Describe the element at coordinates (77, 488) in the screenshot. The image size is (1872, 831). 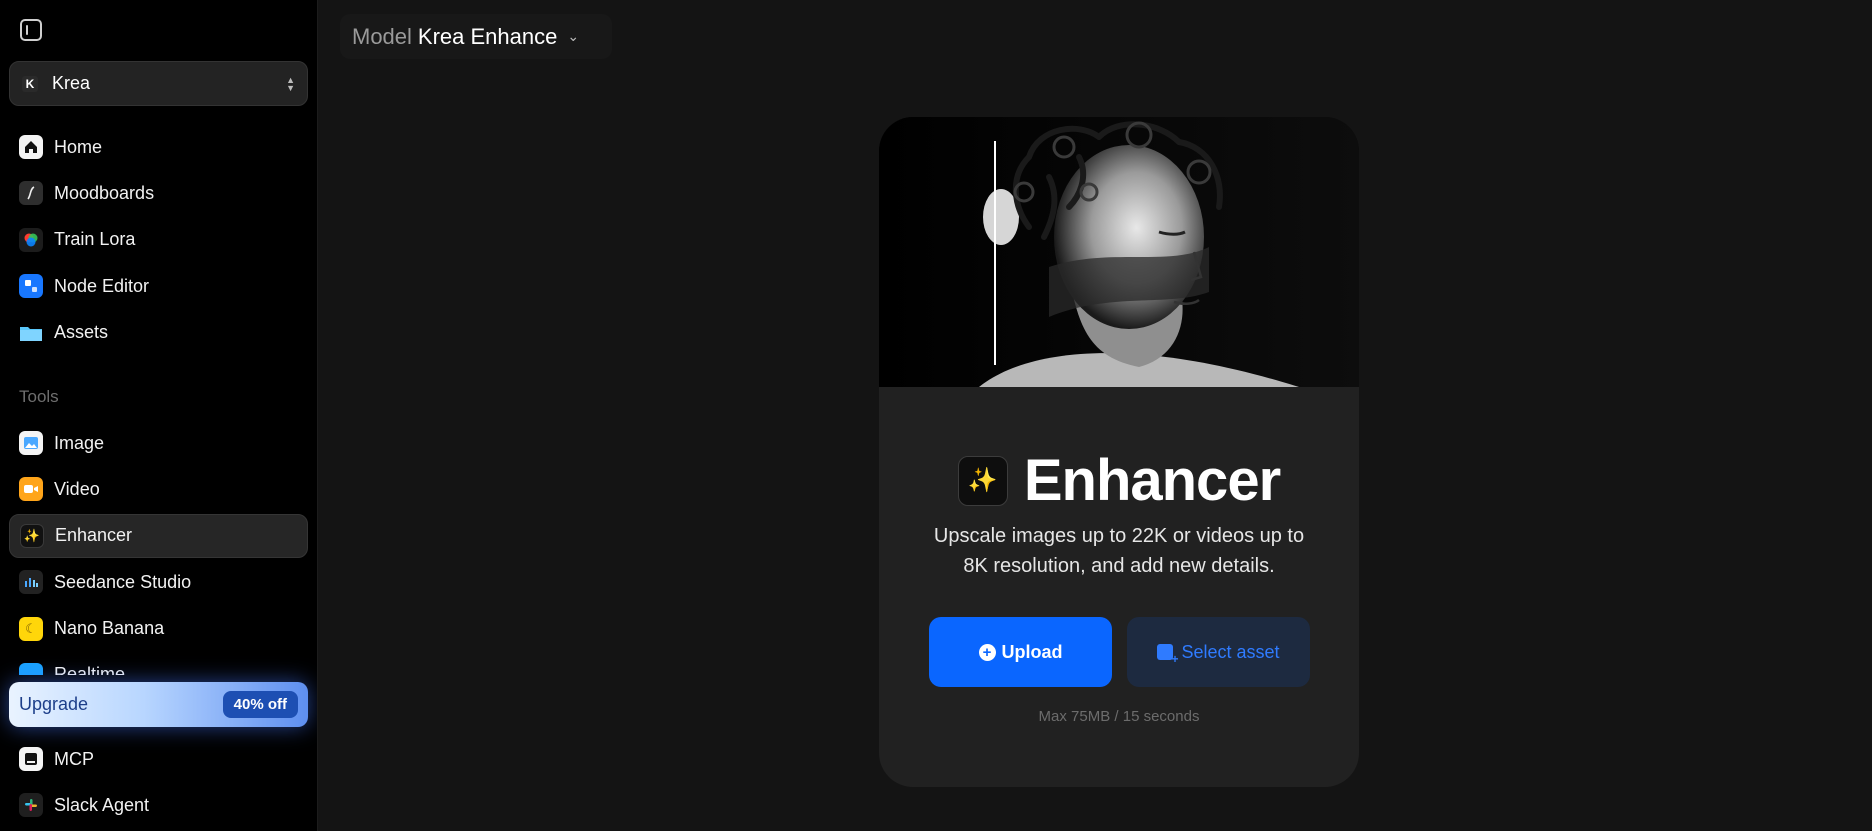
I see `sidebar-item-label: Video` at that location.